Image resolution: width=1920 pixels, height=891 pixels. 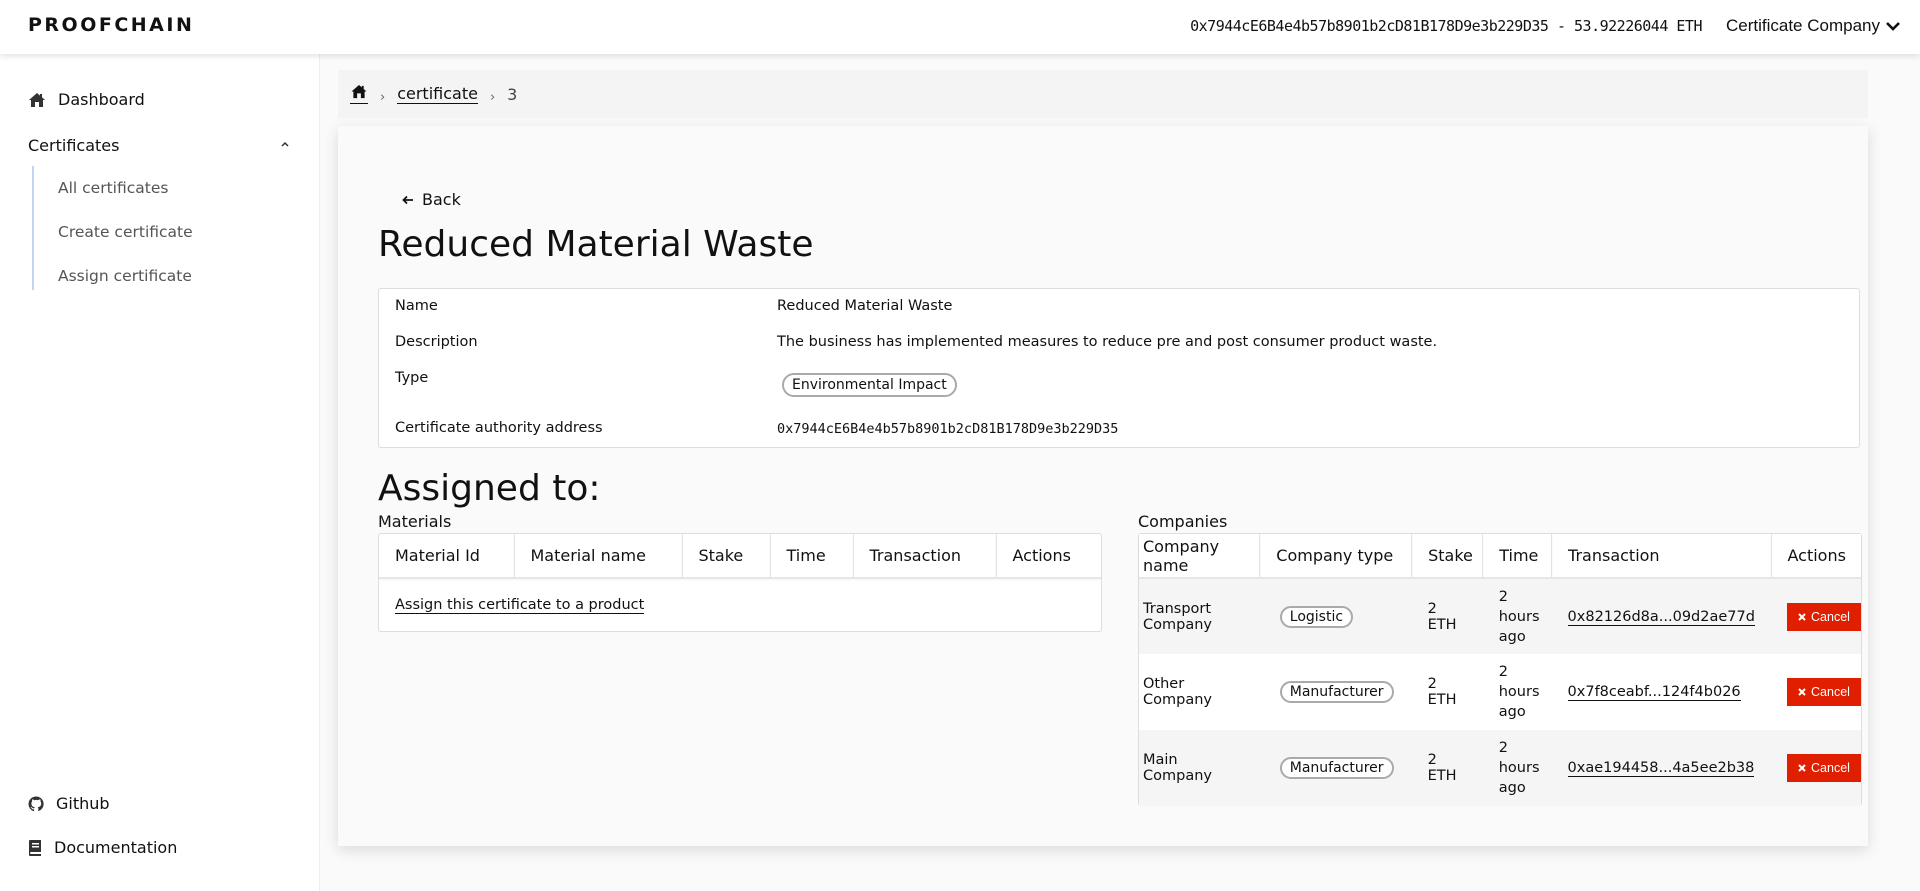 I want to click on breadcrumb-home, so click(x=359, y=94).